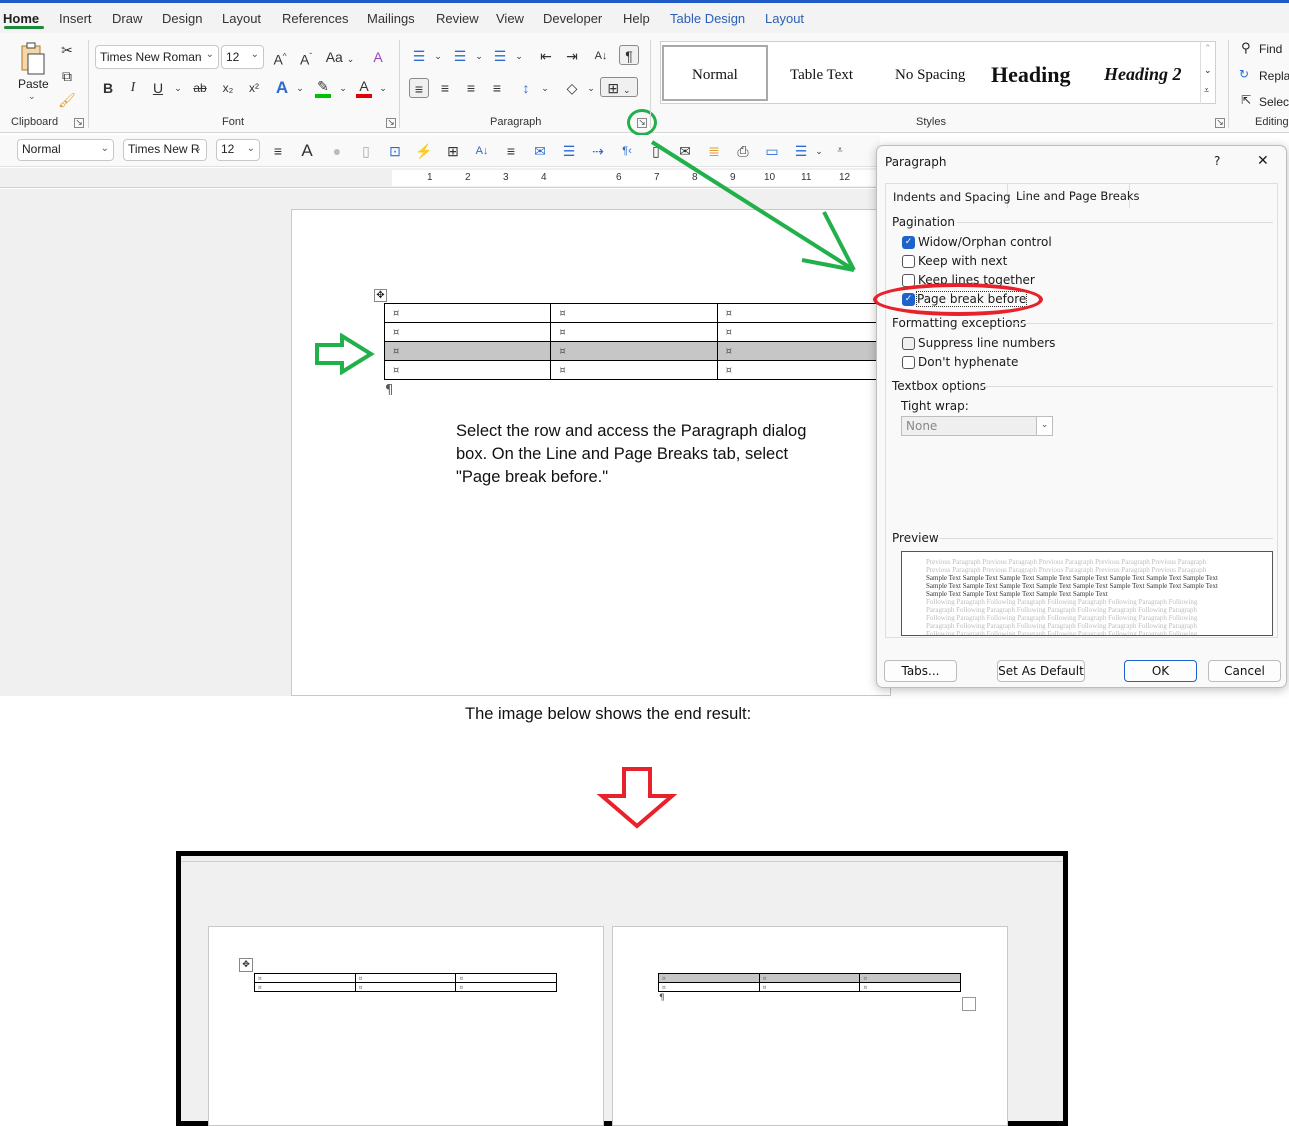 The image size is (1289, 1126). I want to click on text-effects-icon: A, so click(282, 88).